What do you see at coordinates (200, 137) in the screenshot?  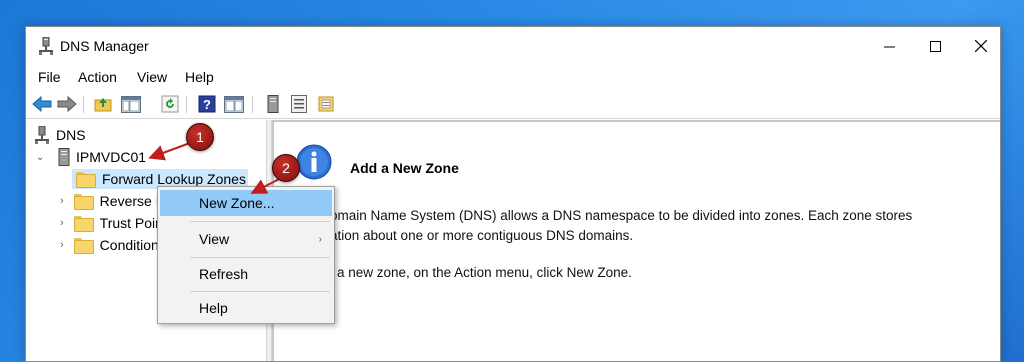 I see `annotation-badge-1: 1` at bounding box center [200, 137].